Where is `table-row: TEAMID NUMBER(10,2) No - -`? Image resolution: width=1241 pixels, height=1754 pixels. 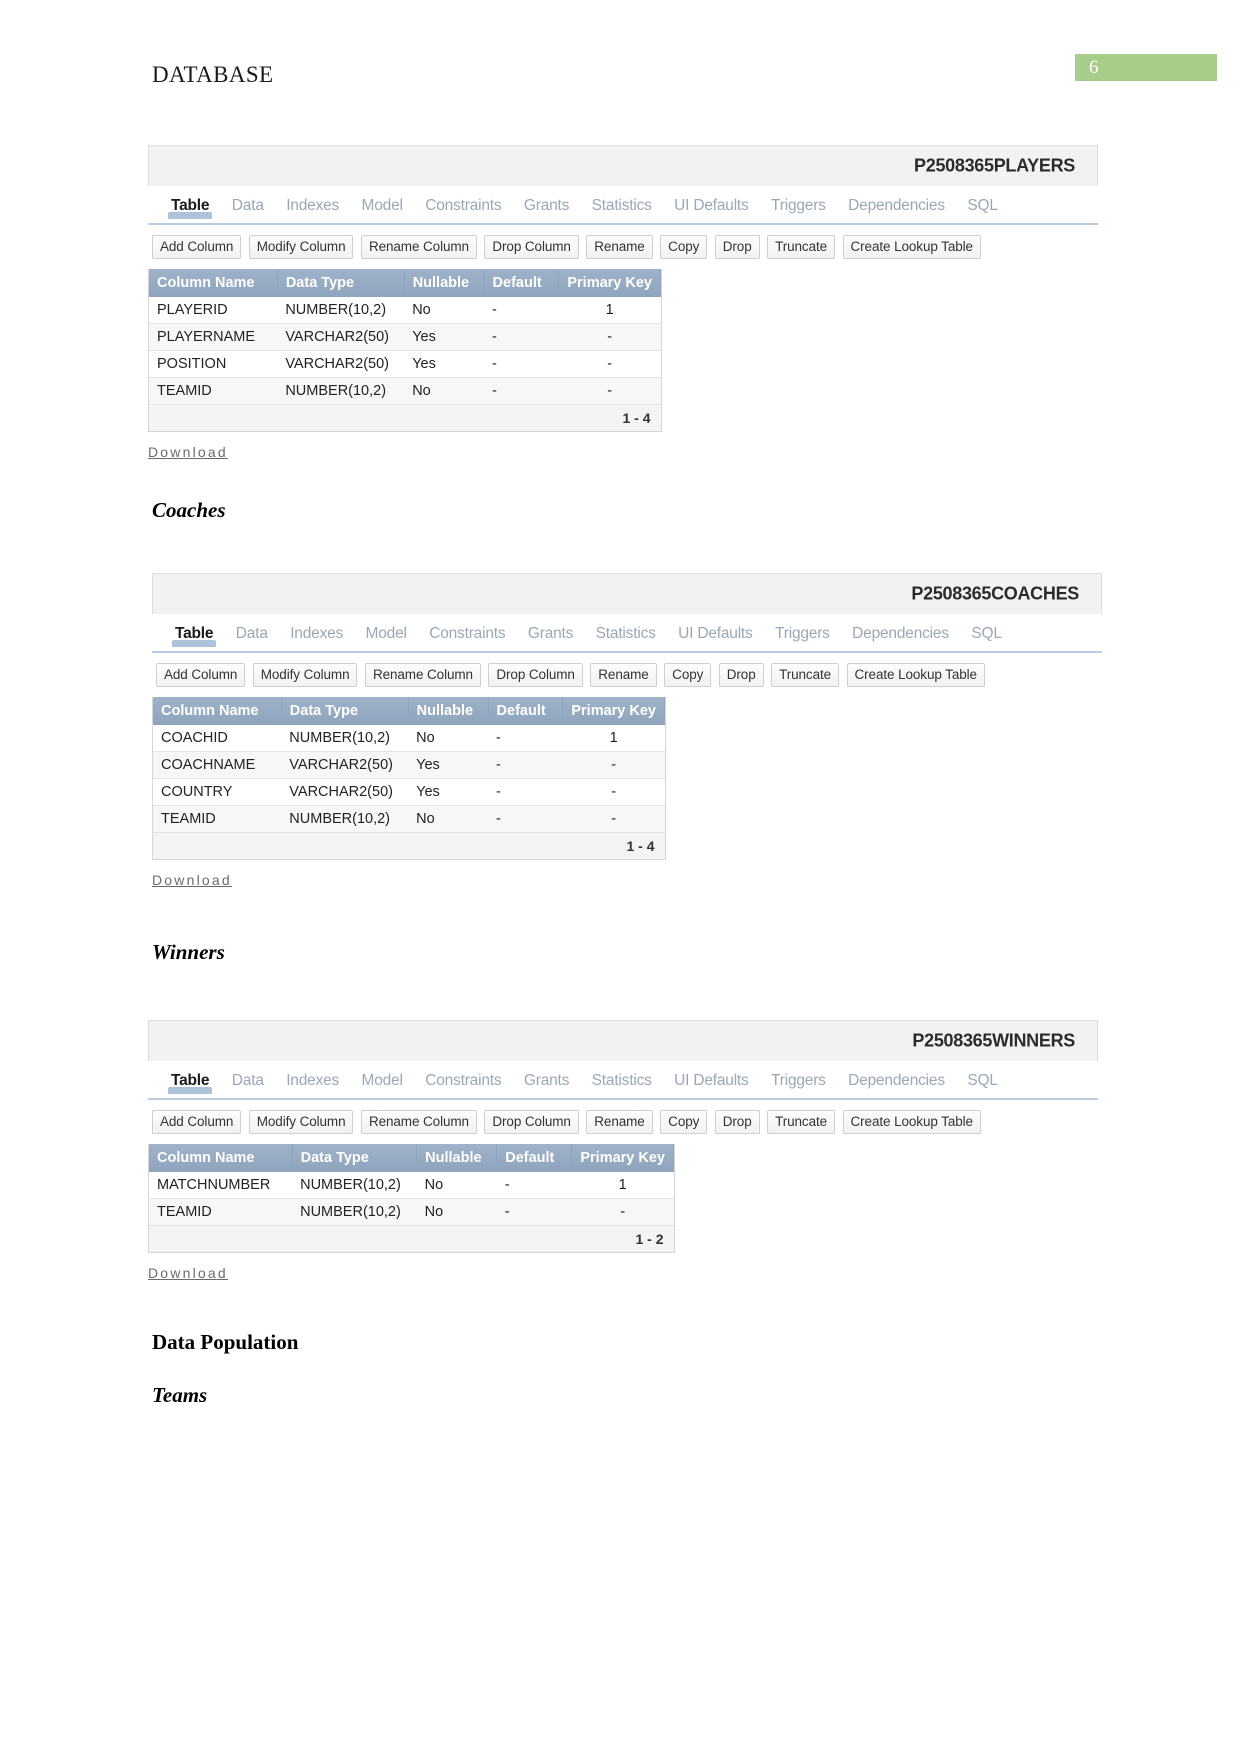 table-row: TEAMID NUMBER(10,2) No - - is located at coordinates (409, 819).